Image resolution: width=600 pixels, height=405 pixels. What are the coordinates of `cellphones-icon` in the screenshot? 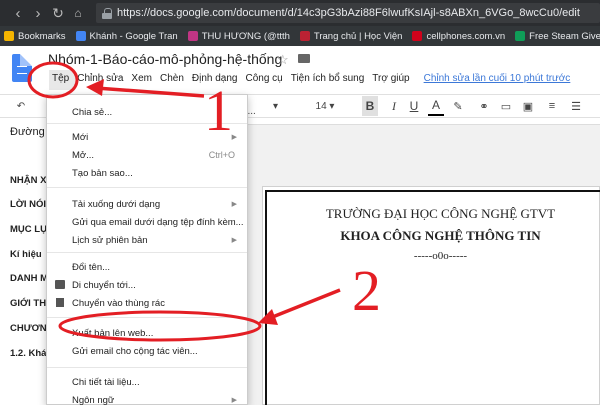 It's located at (417, 36).